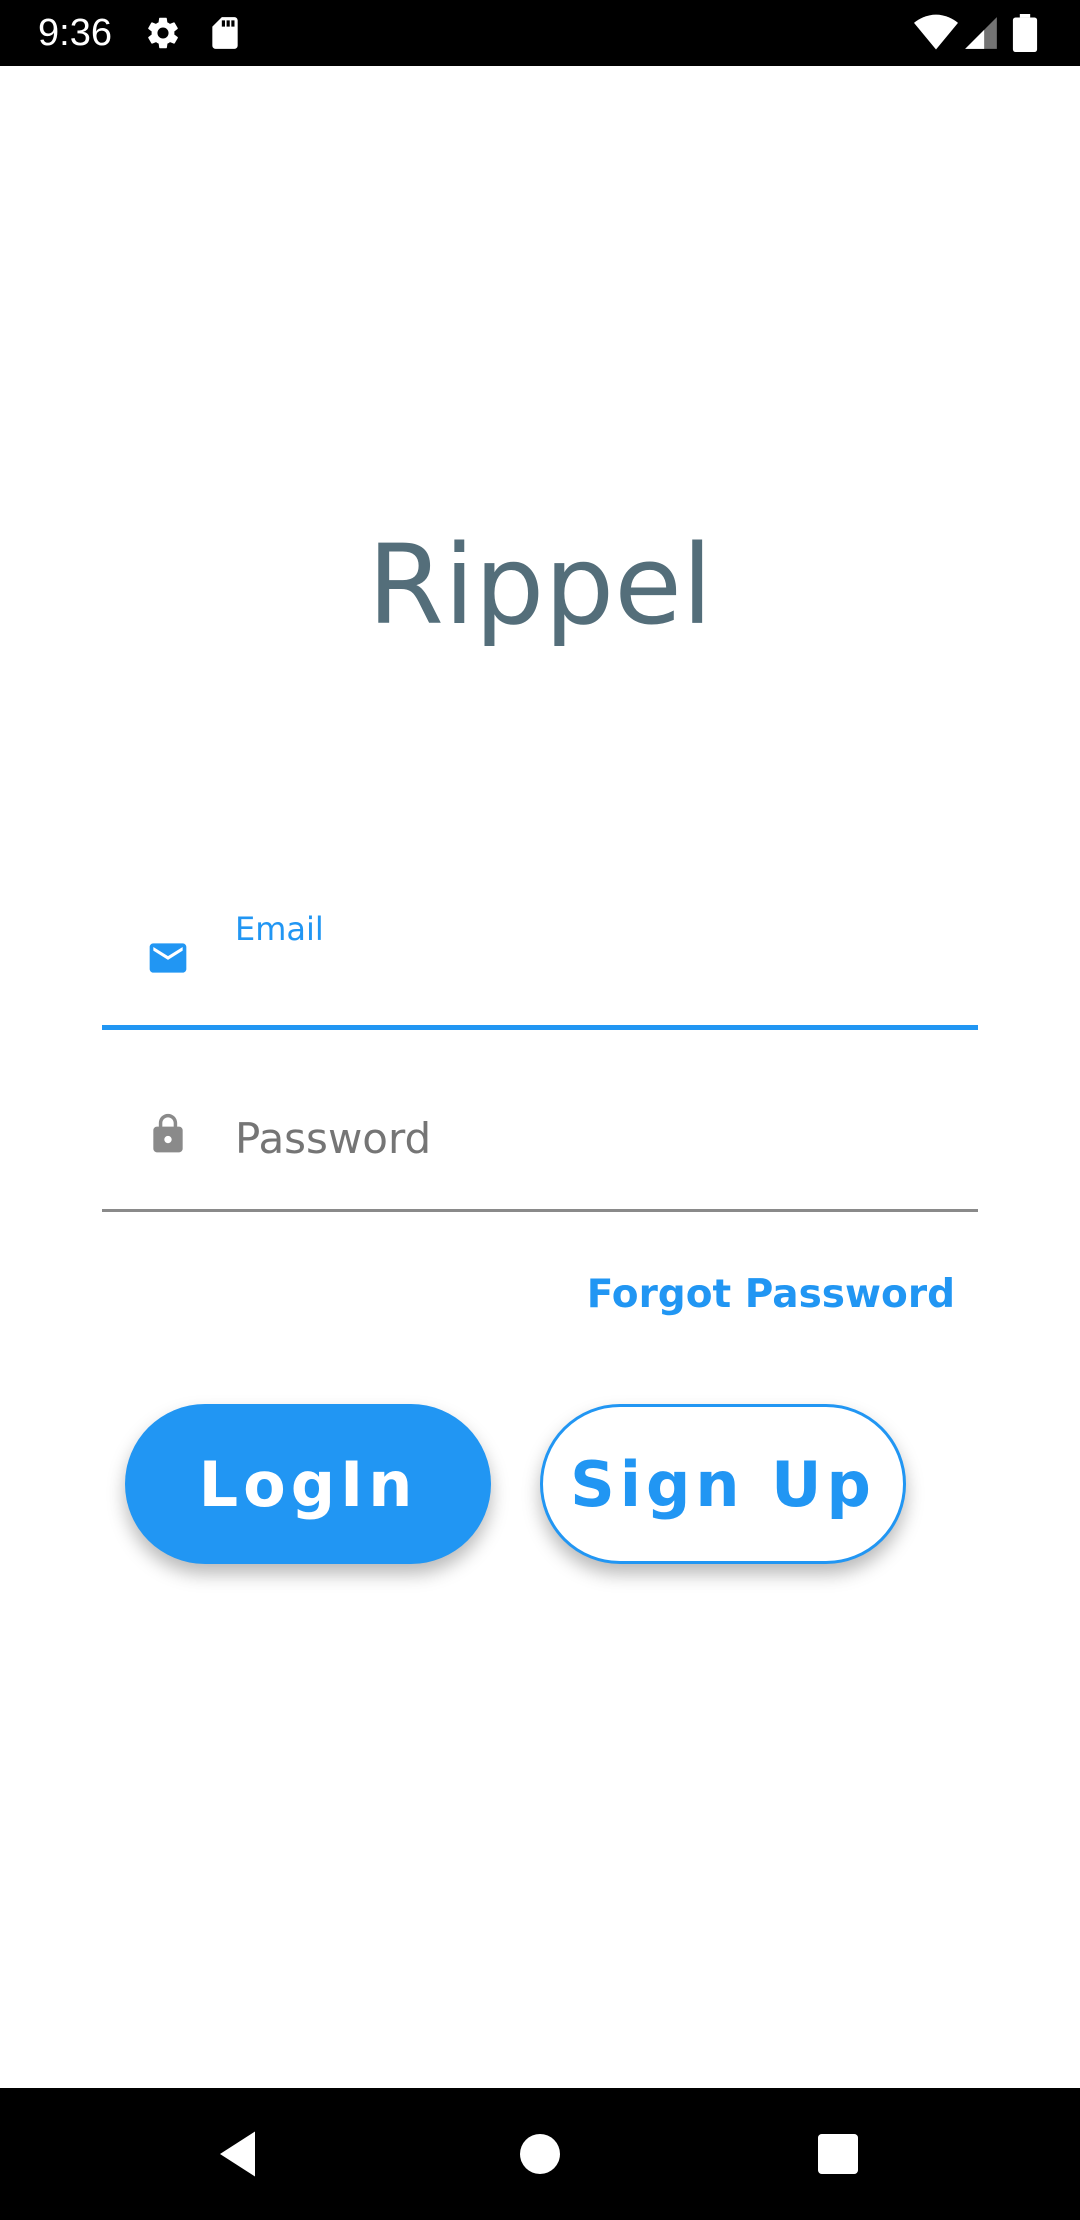 The width and height of the screenshot is (1080, 2220). I want to click on navigation-bar, so click(540, 2154).